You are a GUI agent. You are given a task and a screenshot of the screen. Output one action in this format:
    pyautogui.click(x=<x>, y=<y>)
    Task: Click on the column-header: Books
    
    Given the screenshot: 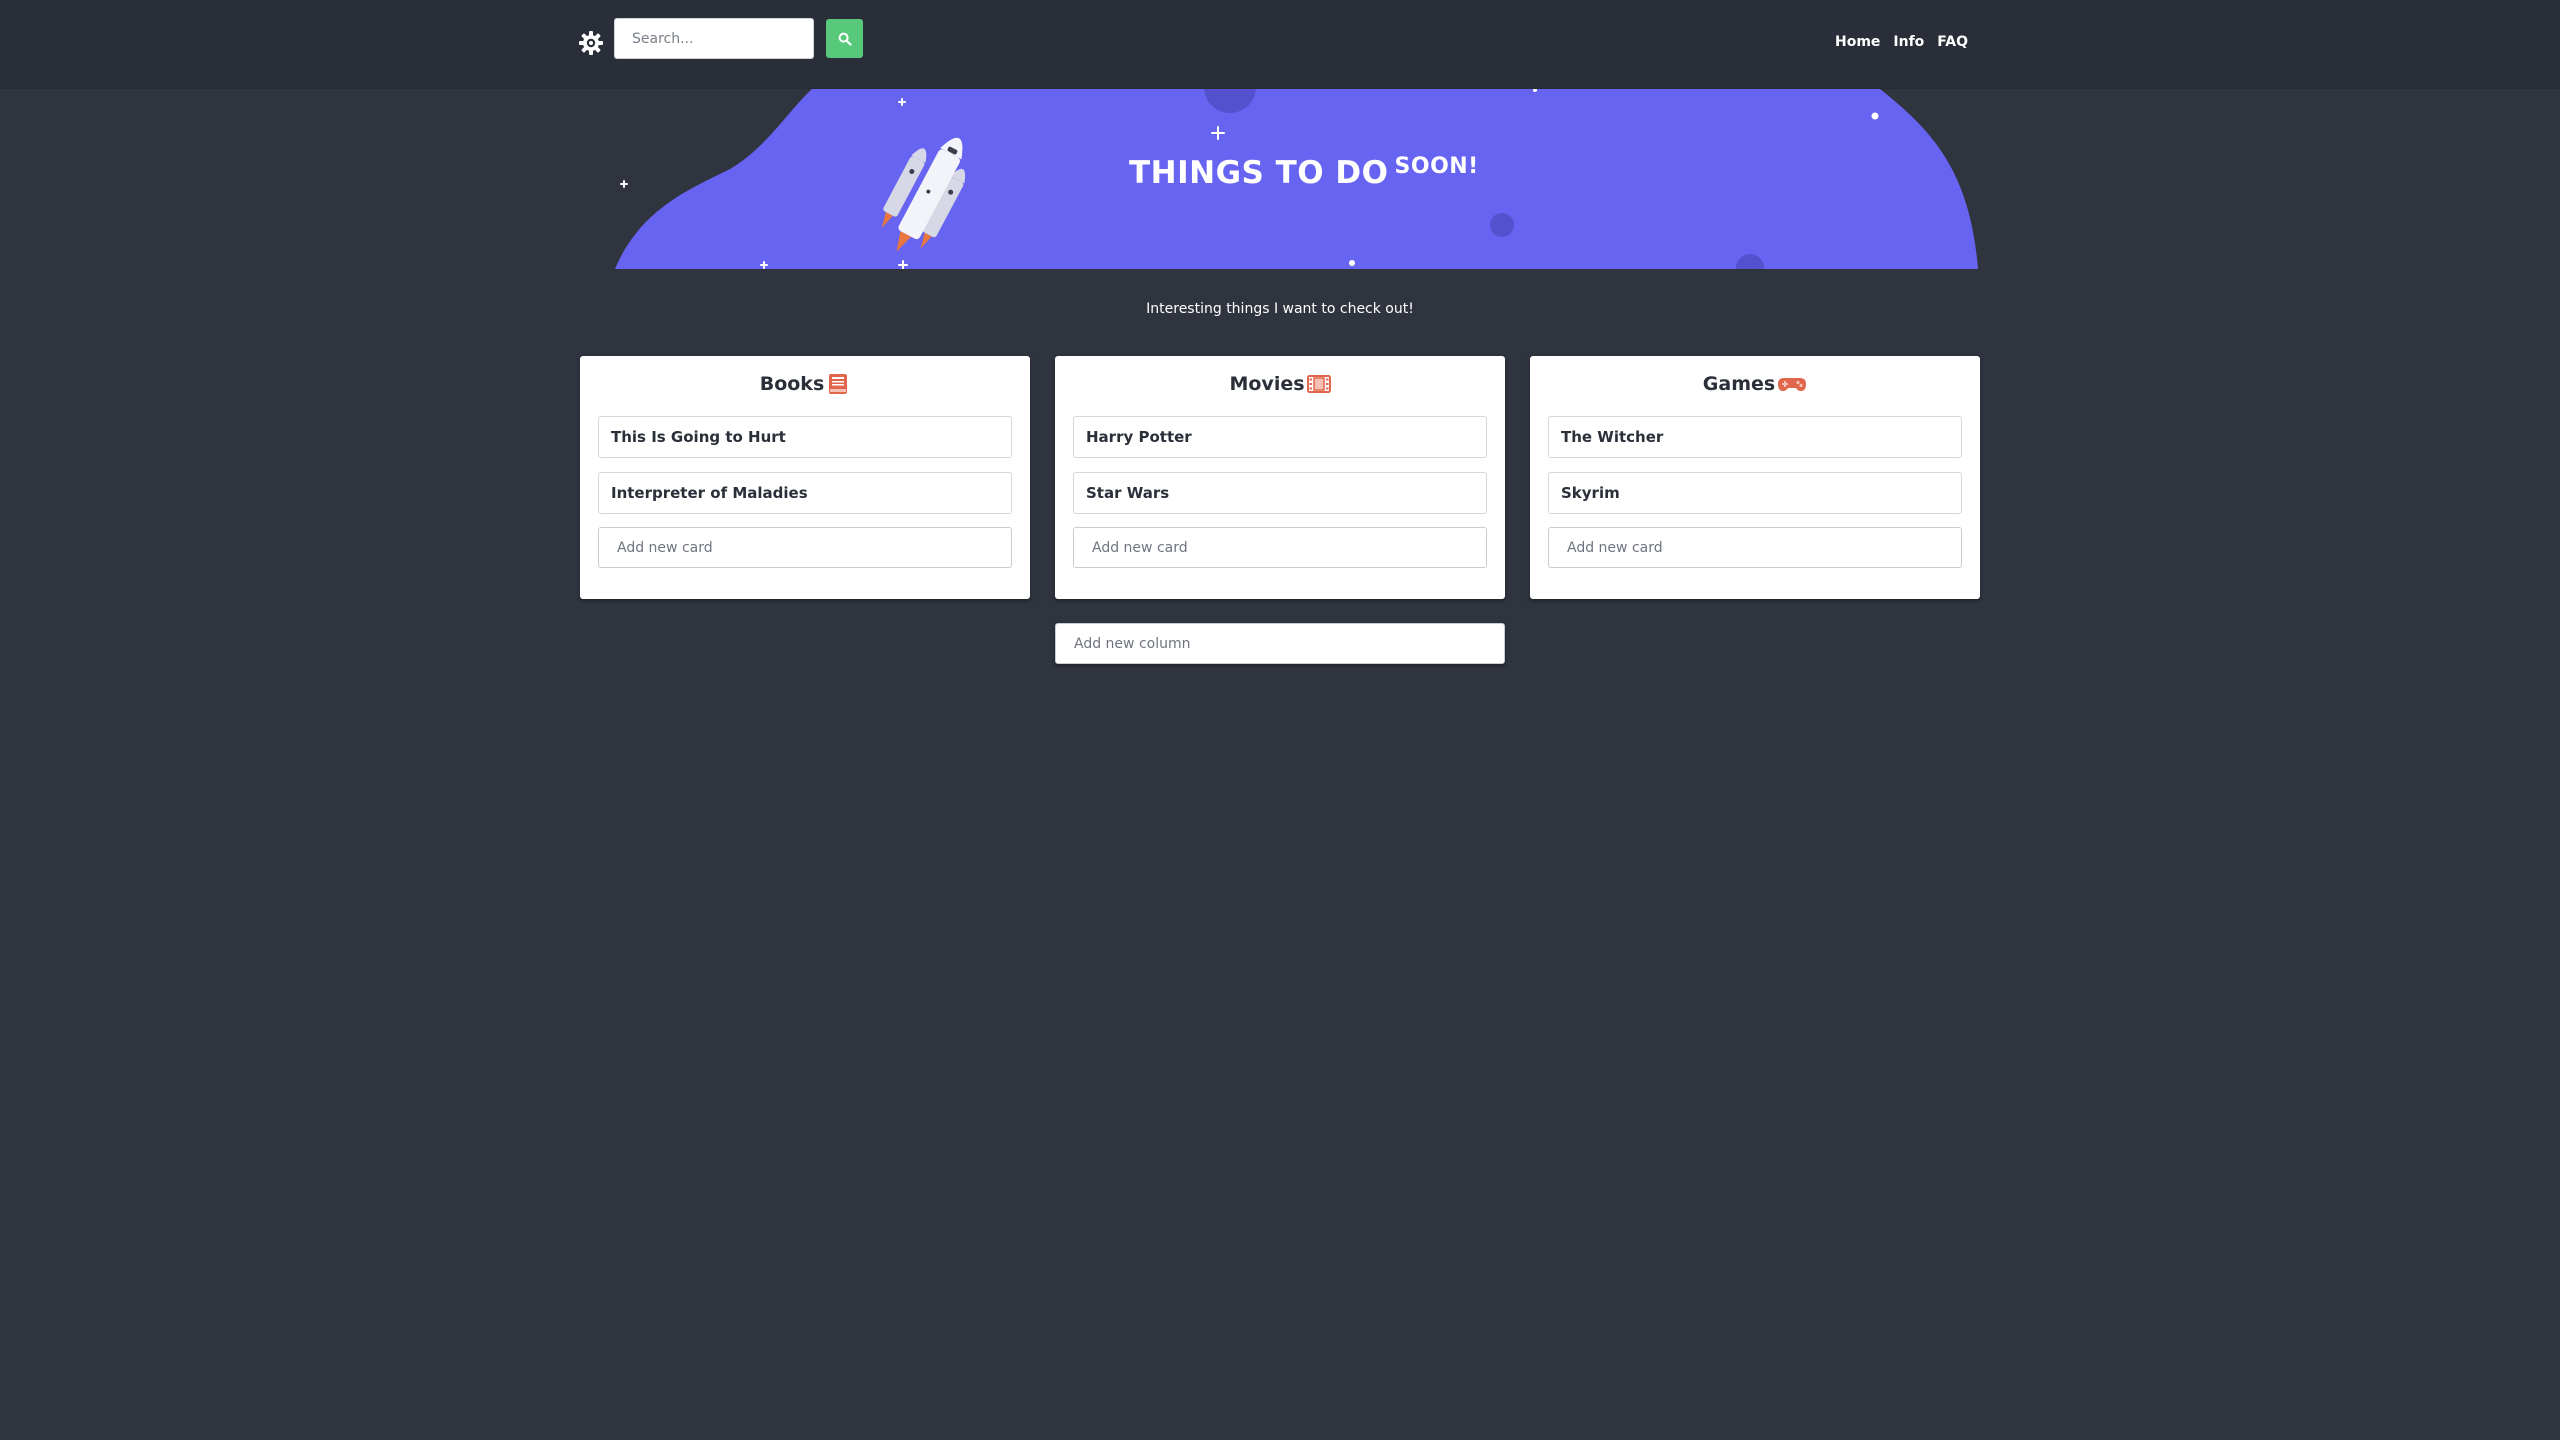 What is the action you would take?
    pyautogui.click(x=805, y=384)
    